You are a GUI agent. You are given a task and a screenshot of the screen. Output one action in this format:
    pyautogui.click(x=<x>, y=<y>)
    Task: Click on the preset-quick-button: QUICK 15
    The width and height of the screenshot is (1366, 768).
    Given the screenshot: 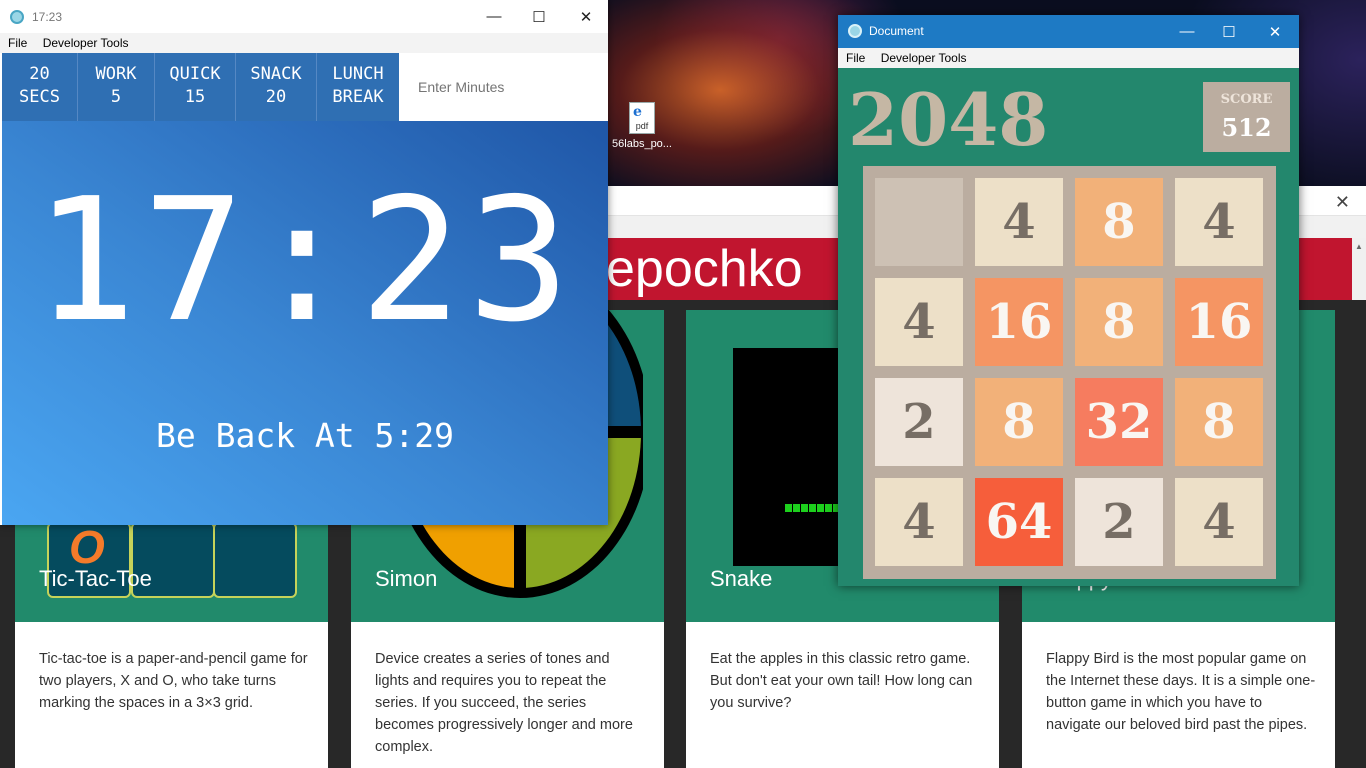 What is the action you would take?
    pyautogui.click(x=195, y=87)
    